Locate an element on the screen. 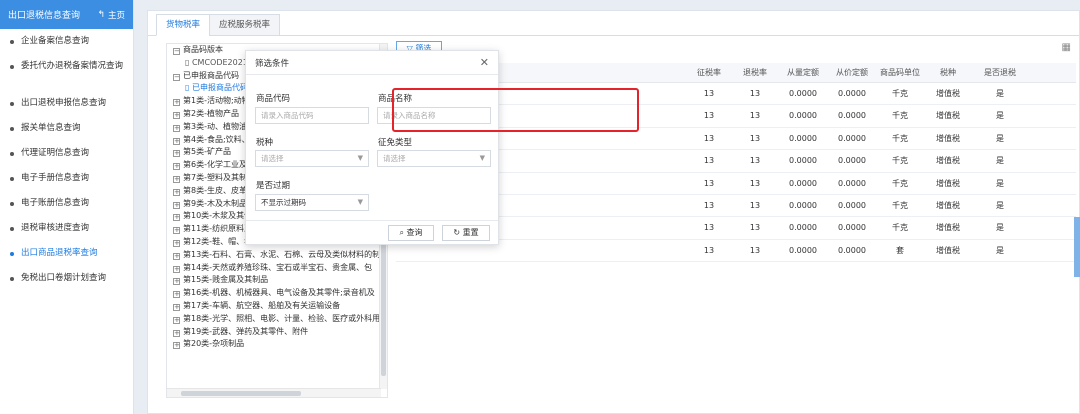 The height and width of the screenshot is (414, 1080). tree-node: + 第16类-机器、机械器具、电气设备及其零件;录音机及 is located at coordinates (277, 293).